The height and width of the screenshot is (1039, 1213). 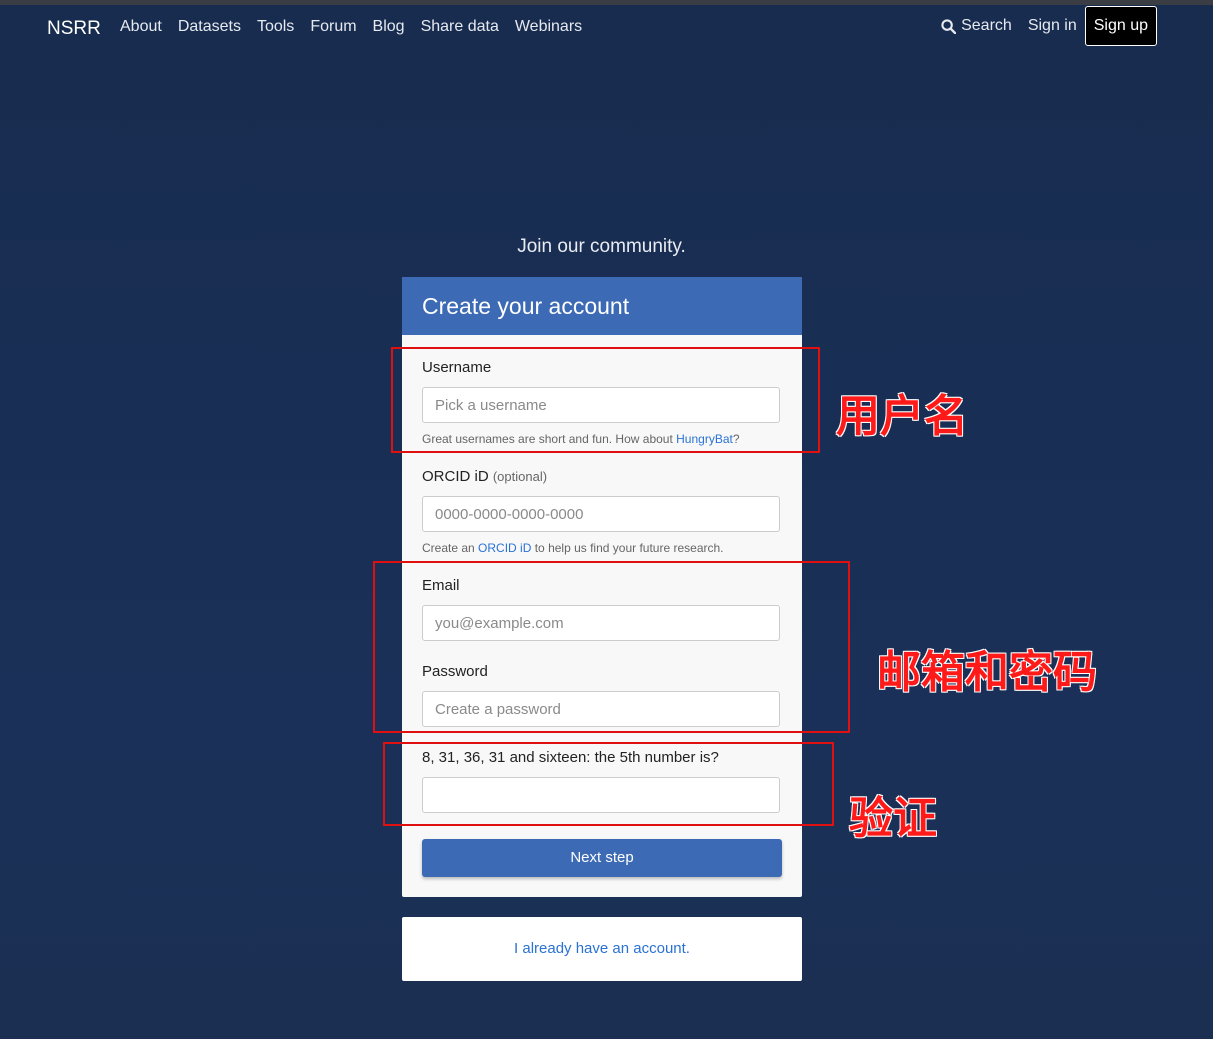 I want to click on search-link: Search, so click(x=976, y=26).